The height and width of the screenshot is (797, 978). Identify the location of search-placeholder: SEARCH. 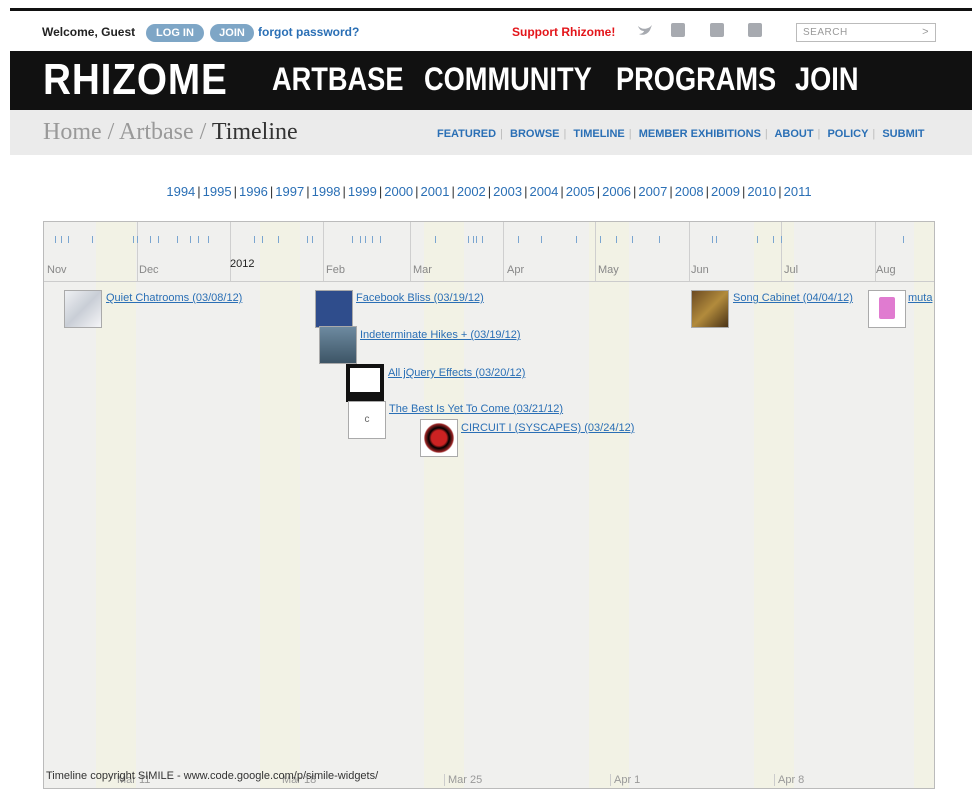
(825, 32).